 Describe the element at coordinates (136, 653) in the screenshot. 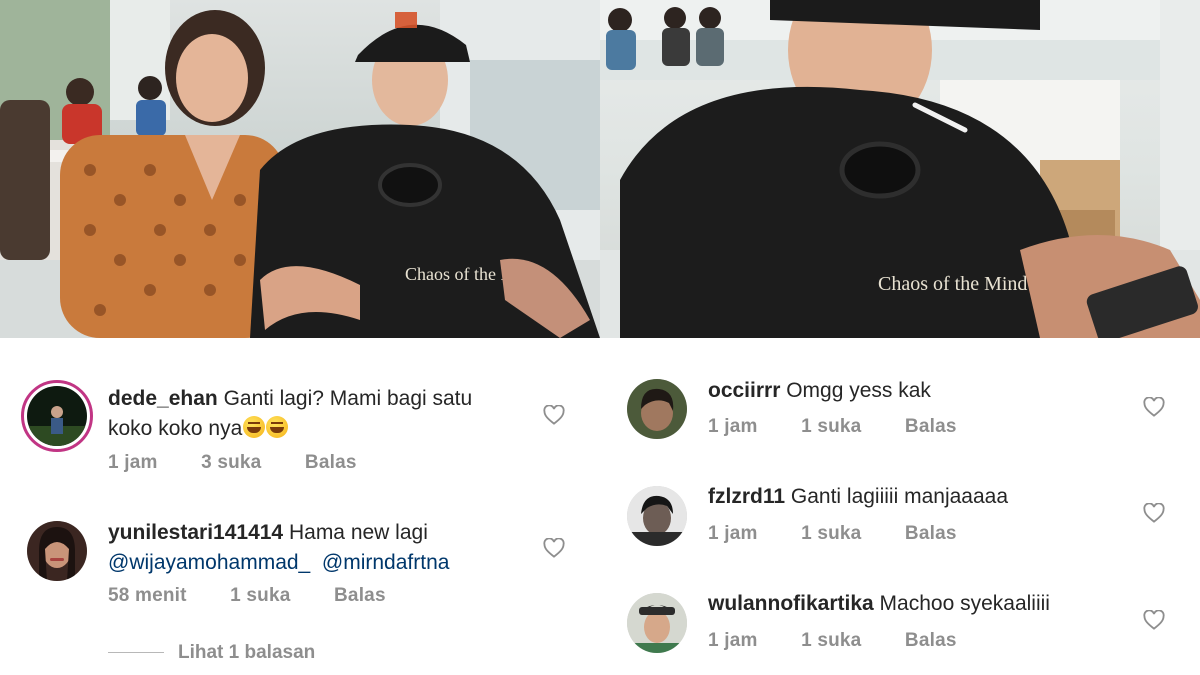

I see `replies-divider` at that location.